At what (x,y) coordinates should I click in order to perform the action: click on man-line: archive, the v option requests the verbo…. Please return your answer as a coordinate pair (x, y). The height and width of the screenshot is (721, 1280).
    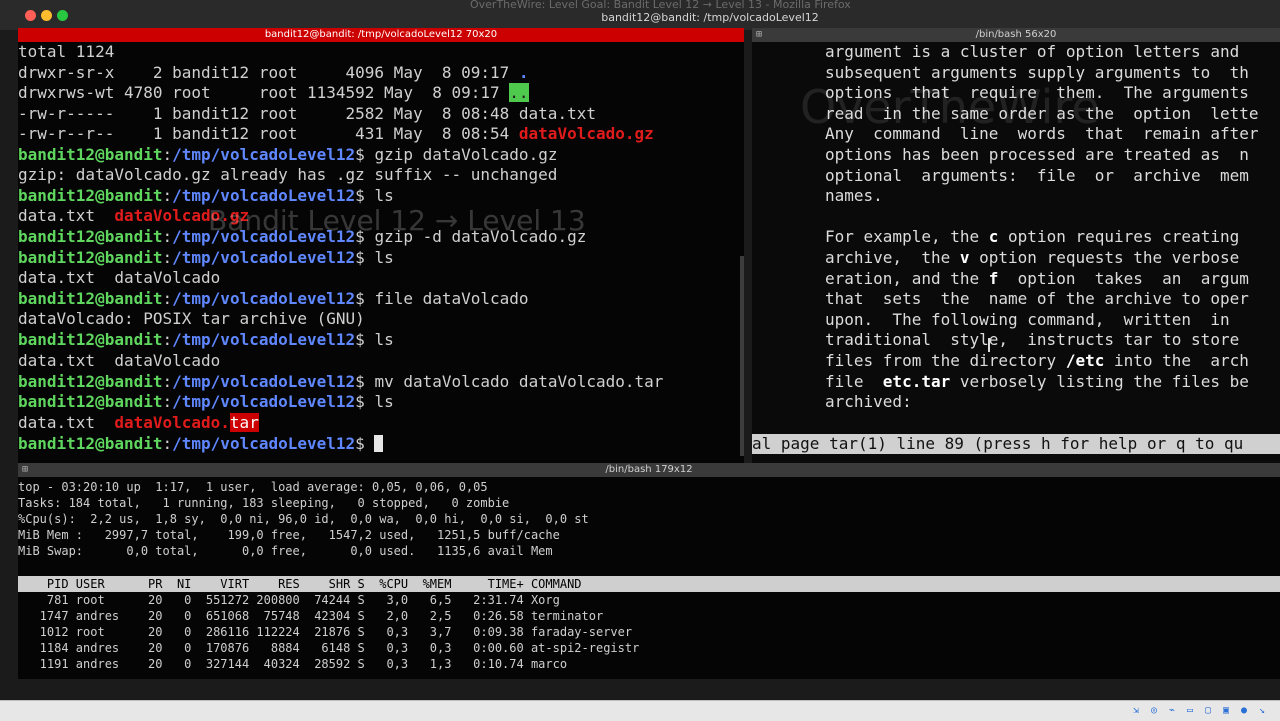
    Looking at the image, I should click on (1032, 257).